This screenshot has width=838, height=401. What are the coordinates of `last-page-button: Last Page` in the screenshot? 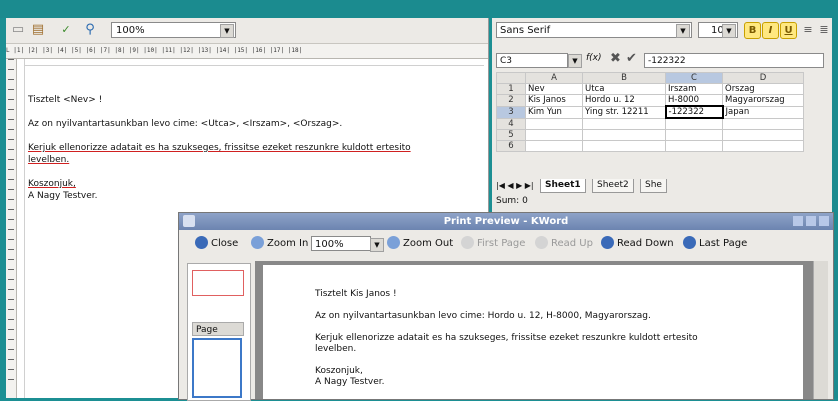 It's located at (715, 243).